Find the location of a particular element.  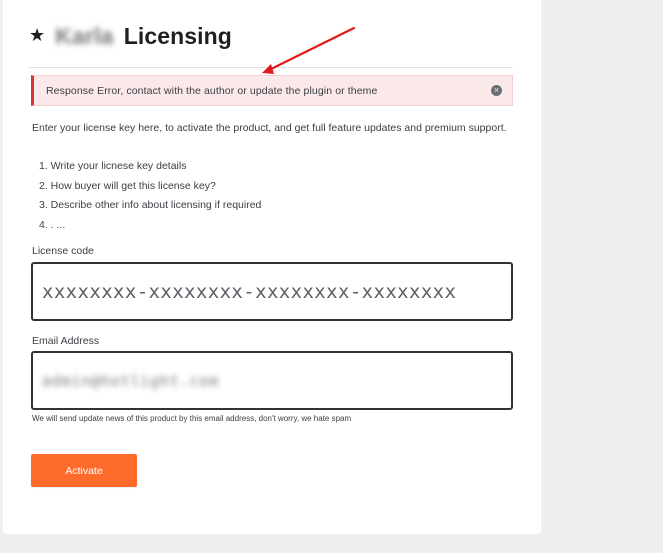

license-code-label: License code is located at coordinates (63, 251).